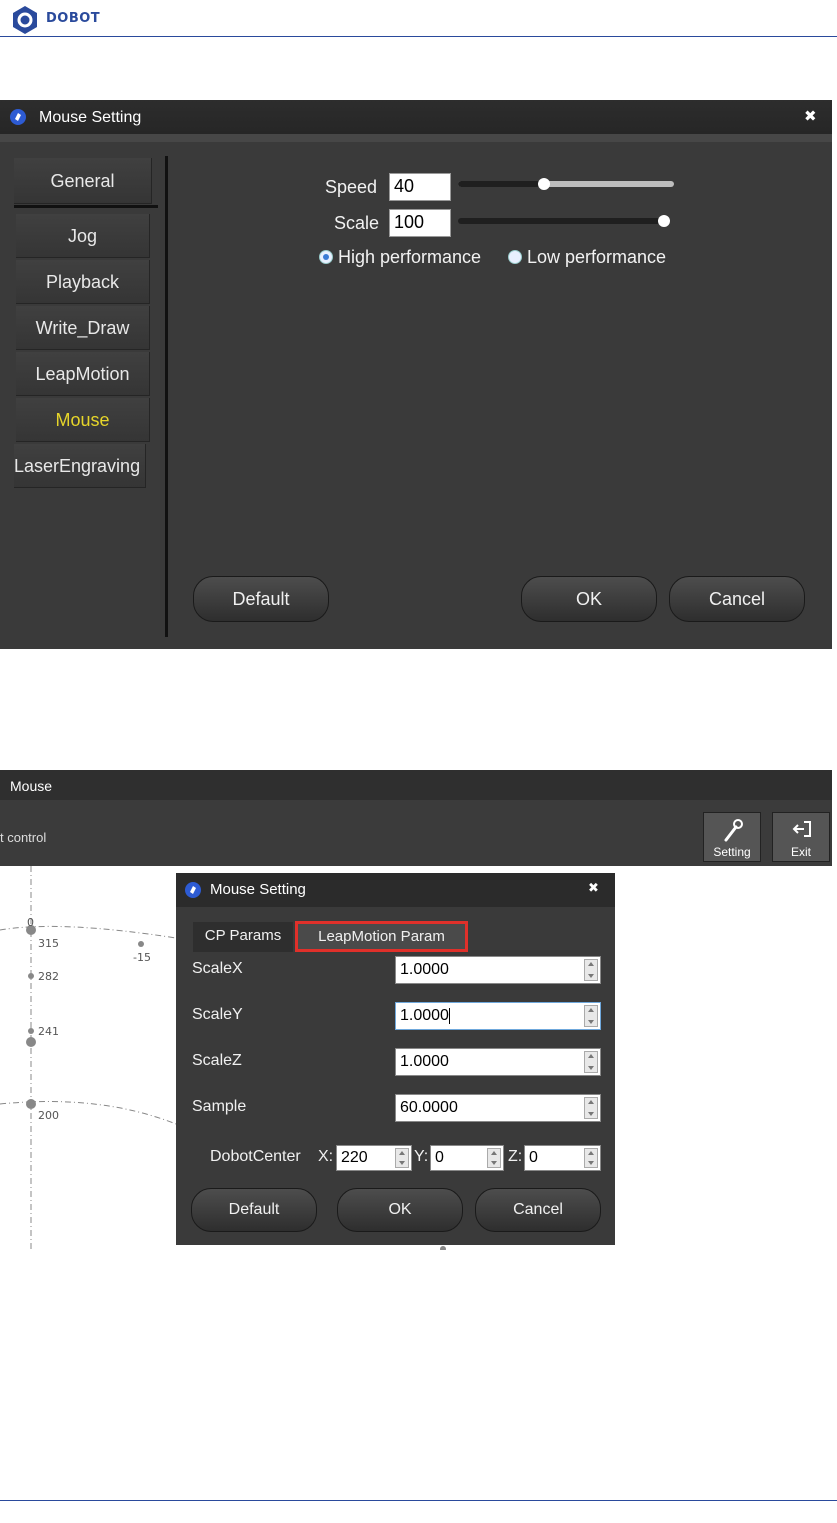 The height and width of the screenshot is (1523, 837). Describe the element at coordinates (142, 957) in the screenshot. I see `axis-label: -15` at that location.